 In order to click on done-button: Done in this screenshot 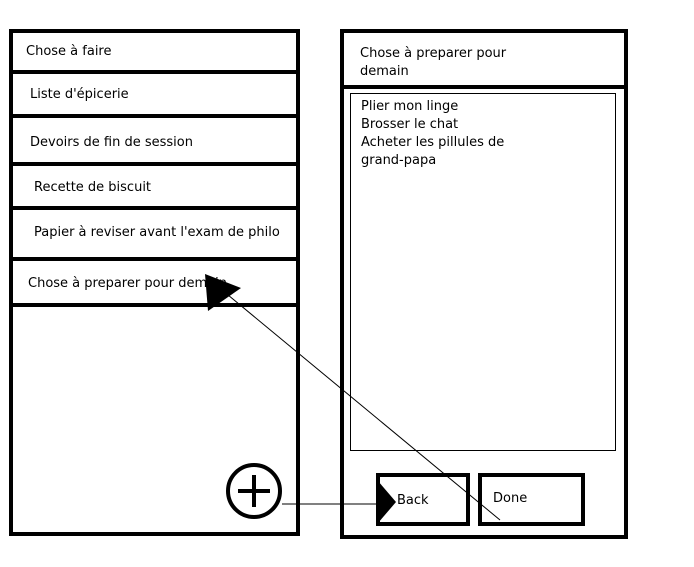, I will do `click(531, 499)`.